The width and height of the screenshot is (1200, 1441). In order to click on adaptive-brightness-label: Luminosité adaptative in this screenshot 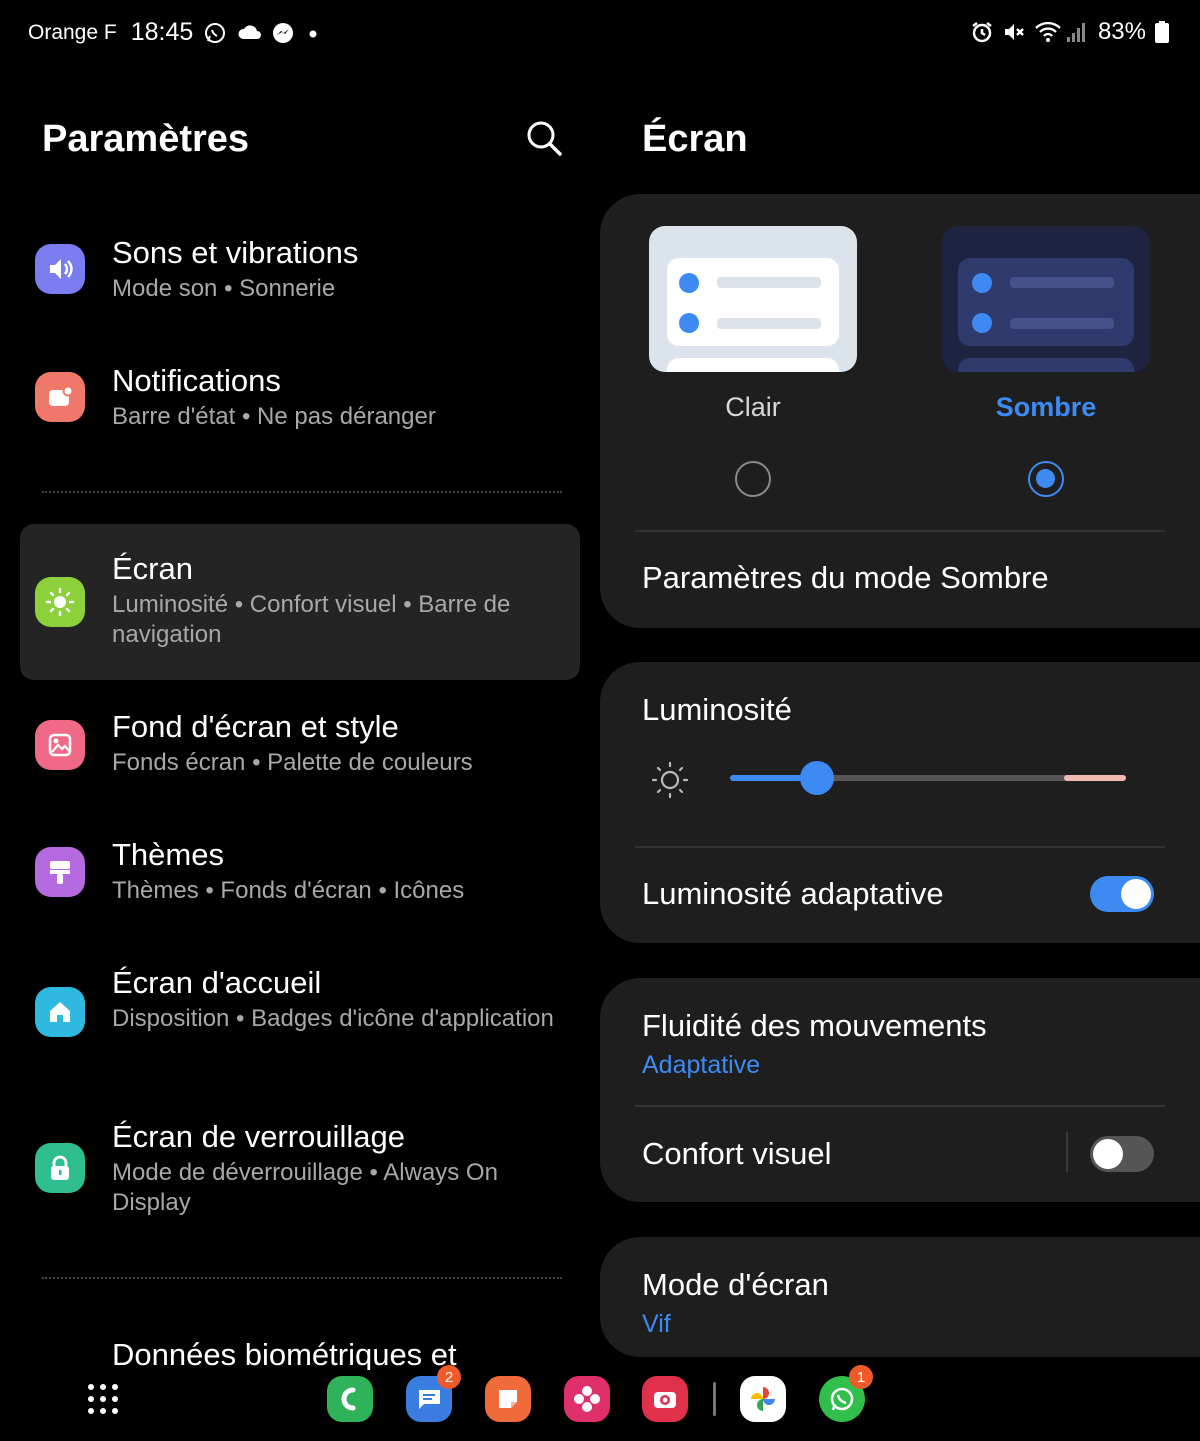, I will do `click(793, 893)`.